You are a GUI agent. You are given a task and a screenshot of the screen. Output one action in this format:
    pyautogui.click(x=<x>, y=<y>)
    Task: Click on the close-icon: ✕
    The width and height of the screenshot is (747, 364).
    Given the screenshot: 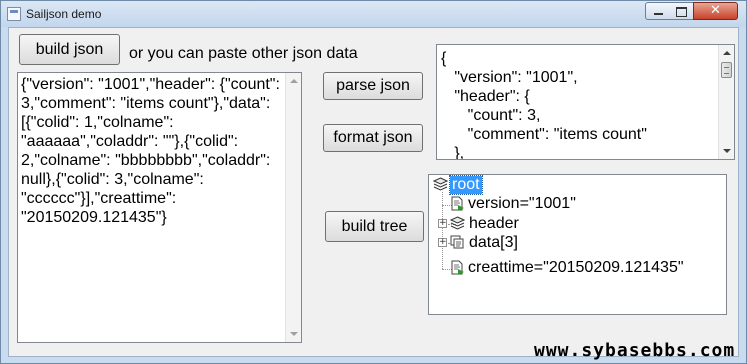 What is the action you would take?
    pyautogui.click(x=715, y=10)
    